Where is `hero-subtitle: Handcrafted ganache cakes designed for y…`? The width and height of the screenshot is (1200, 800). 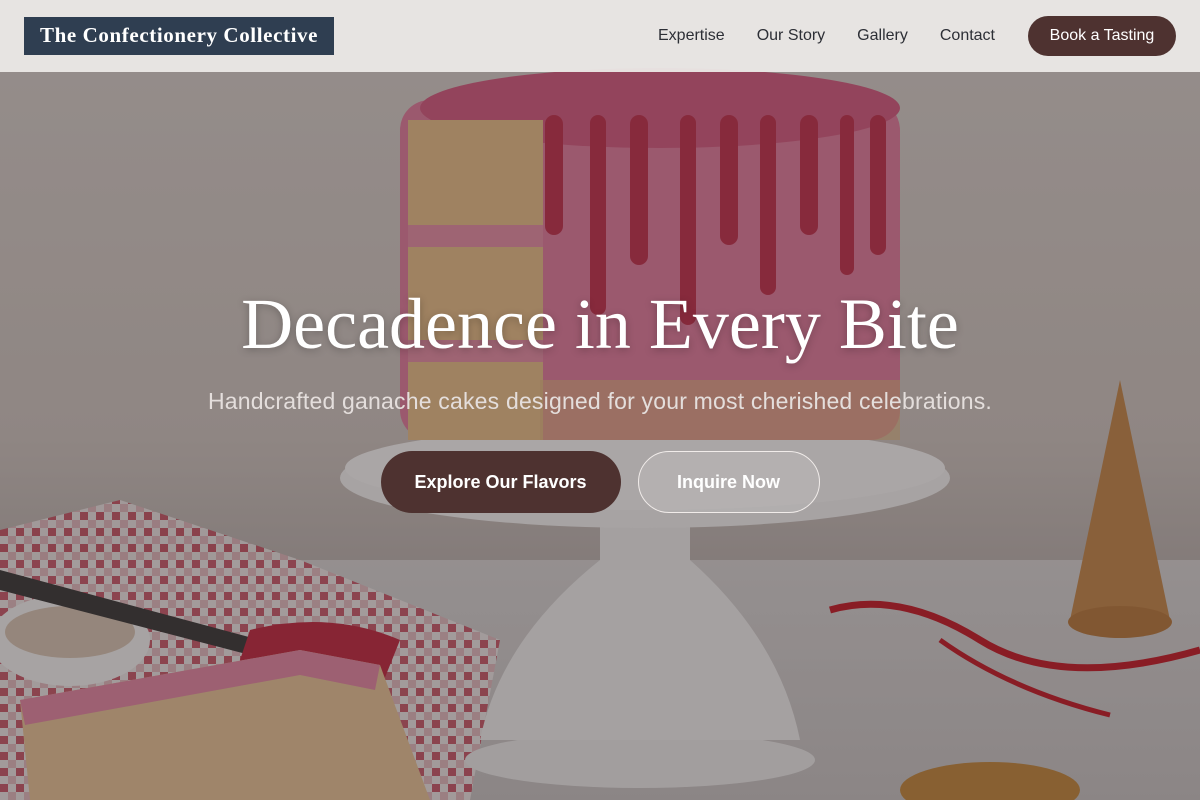 hero-subtitle: Handcrafted ganache cakes designed for y… is located at coordinates (600, 401).